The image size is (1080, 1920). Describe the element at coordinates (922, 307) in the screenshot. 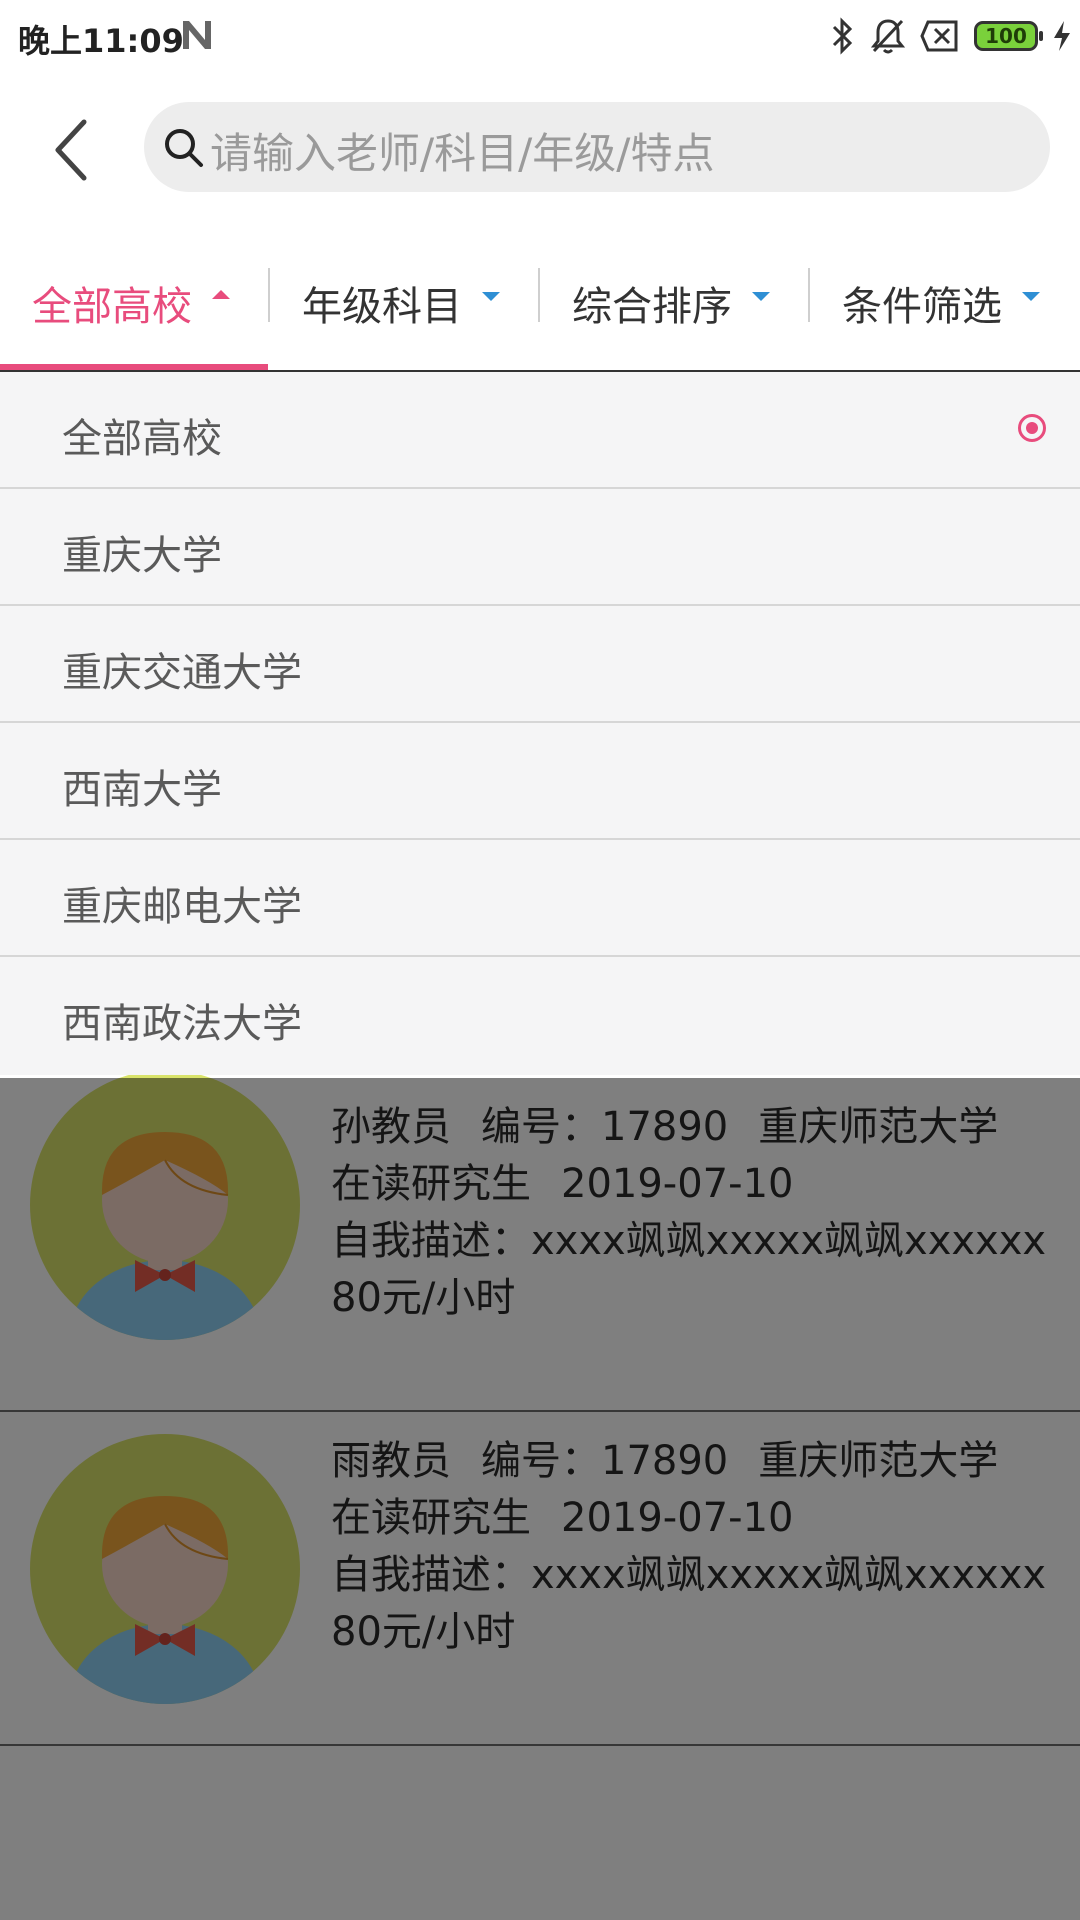

I see `tab-label: 条件筛选` at that location.